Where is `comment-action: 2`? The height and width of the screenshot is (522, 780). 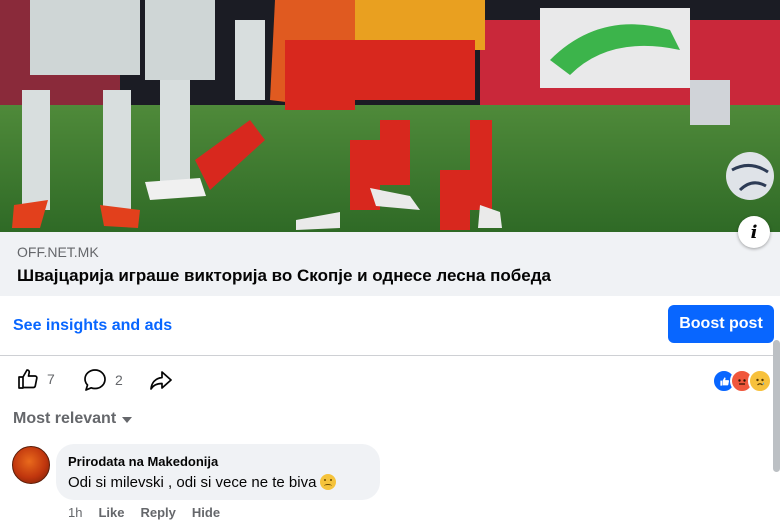
comment-action: 2 is located at coordinates (102, 380).